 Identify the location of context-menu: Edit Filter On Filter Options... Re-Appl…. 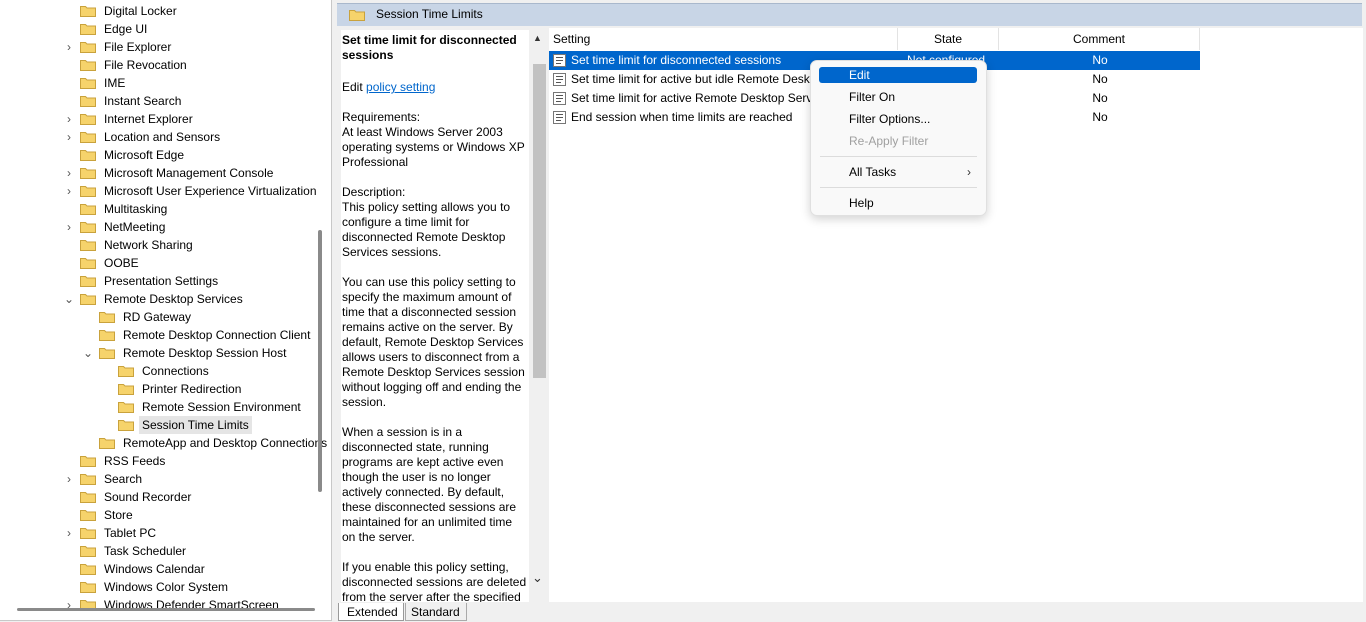
(898, 138).